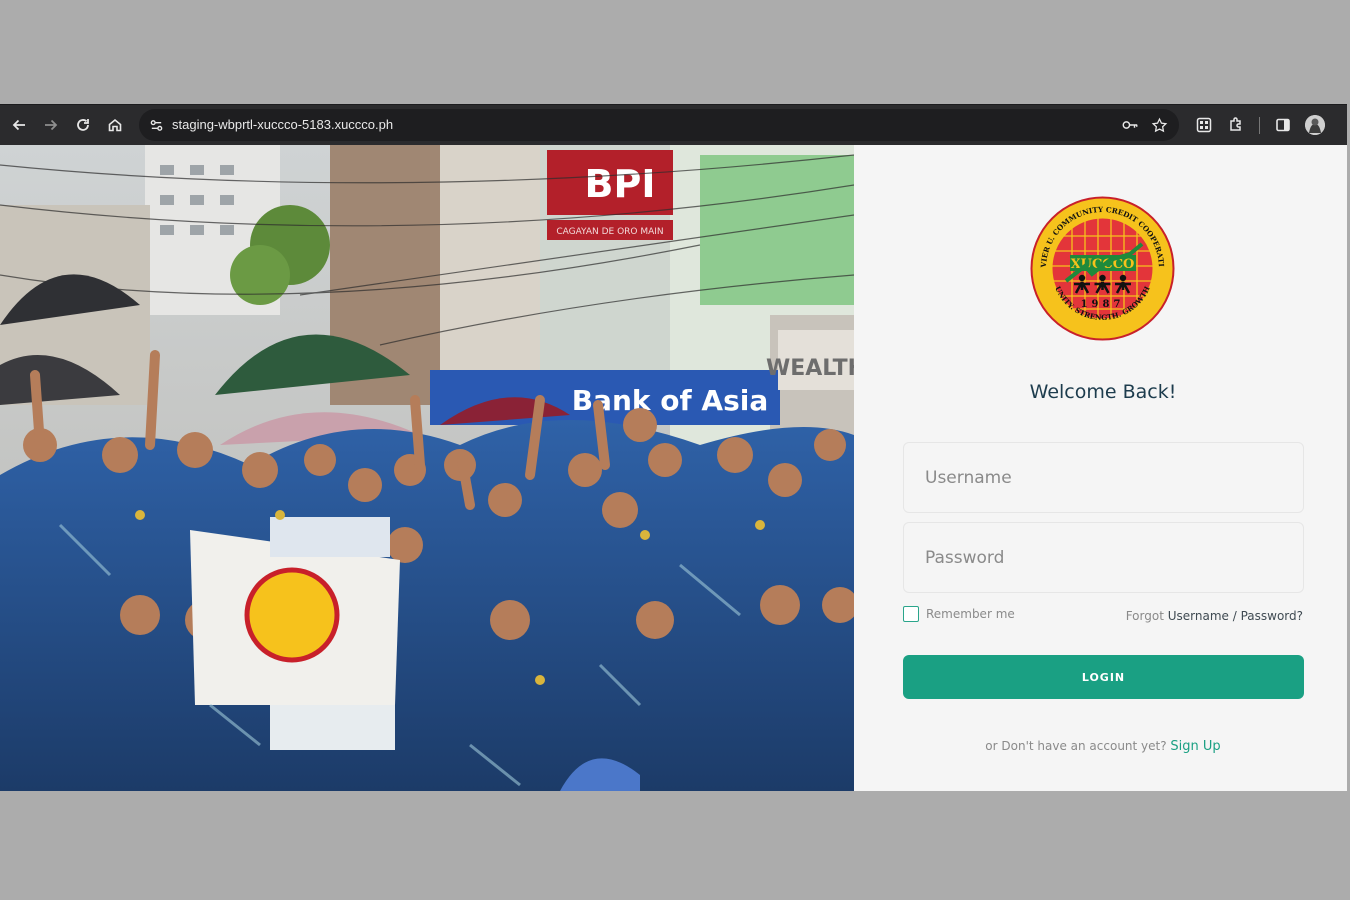 Image resolution: width=1350 pixels, height=900 pixels. Describe the element at coordinates (1236, 125) in the screenshot. I see `extensions-icon` at that location.